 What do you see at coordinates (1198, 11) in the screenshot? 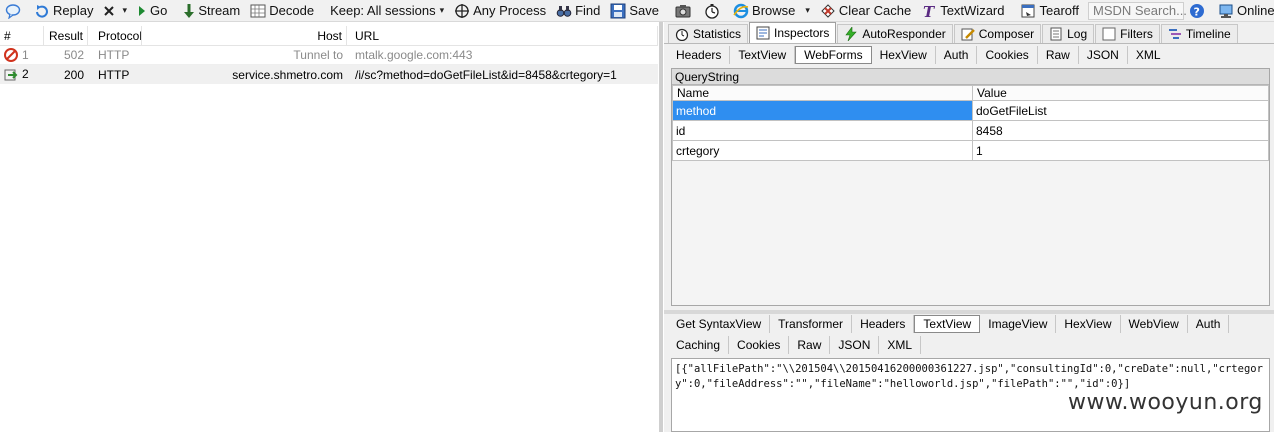
I see `help-button: ?` at bounding box center [1198, 11].